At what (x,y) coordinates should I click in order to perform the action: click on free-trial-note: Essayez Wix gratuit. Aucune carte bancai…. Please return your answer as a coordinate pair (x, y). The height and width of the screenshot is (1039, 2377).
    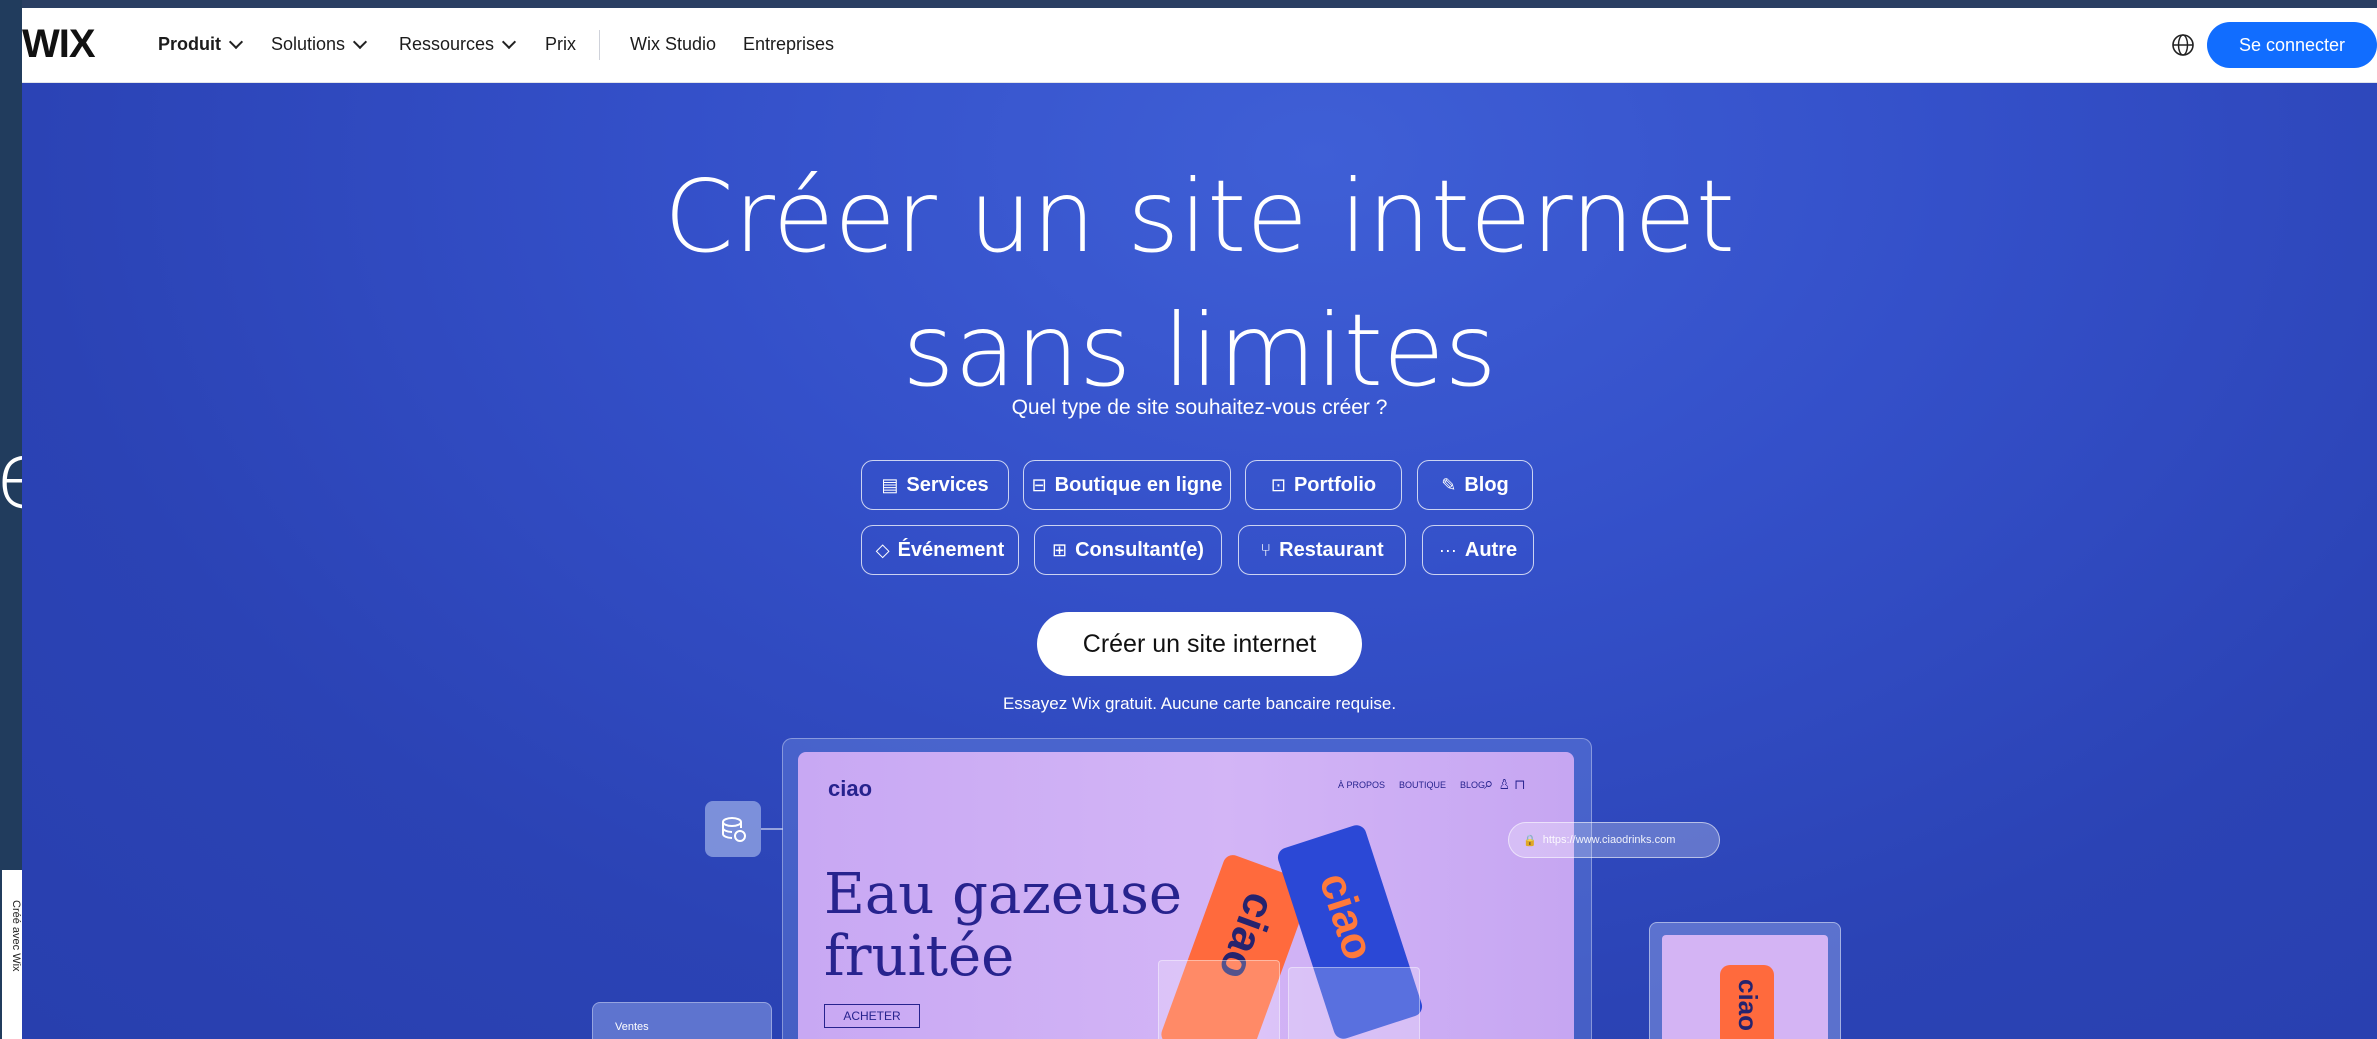
    Looking at the image, I should click on (1199, 703).